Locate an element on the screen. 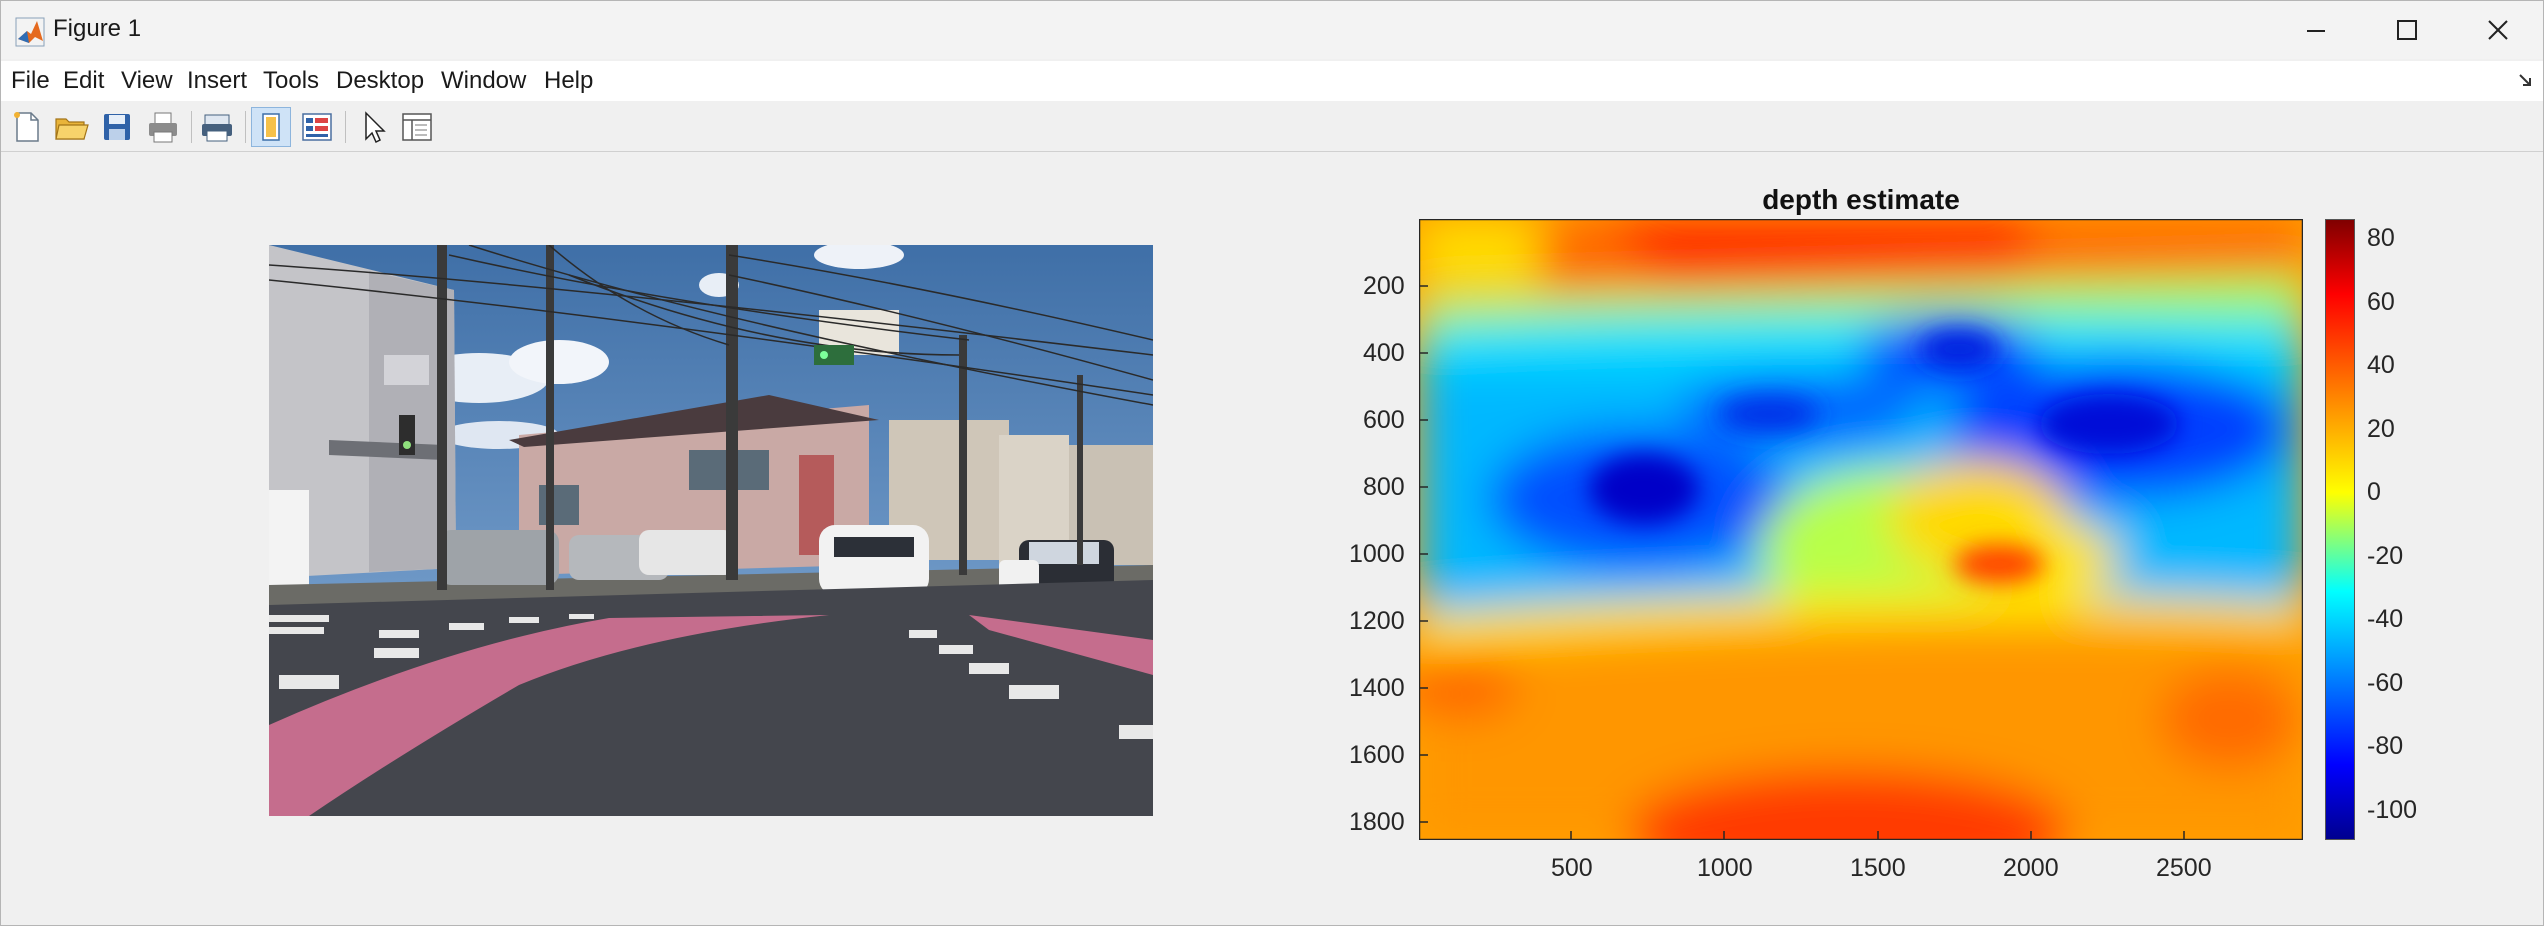 The image size is (2544, 926). print-preview-icon is located at coordinates (217, 128).